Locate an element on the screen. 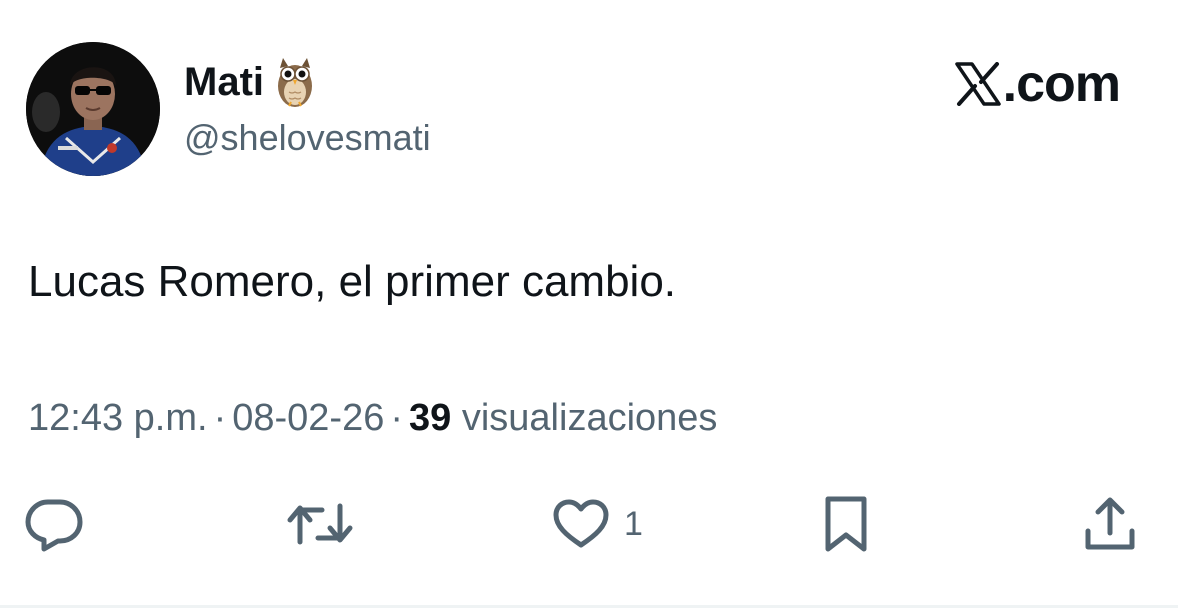  like-button: 1 is located at coordinates (597, 524).